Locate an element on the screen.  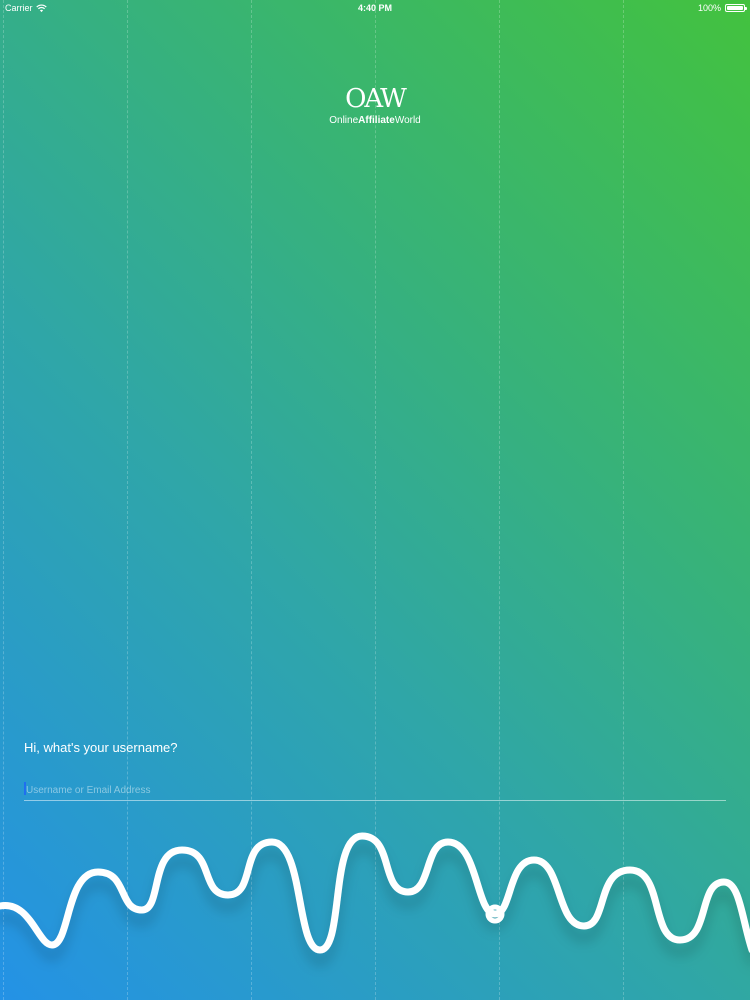
logo-word-affiliate: Affiliate is located at coordinates (376, 120).